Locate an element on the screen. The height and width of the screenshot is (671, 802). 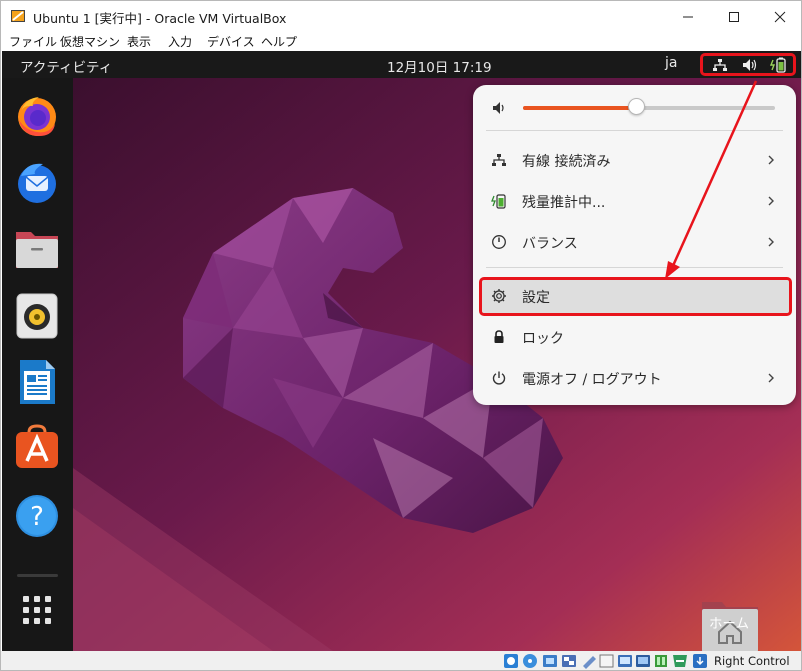
maximize-icon is located at coordinates (734, 16).